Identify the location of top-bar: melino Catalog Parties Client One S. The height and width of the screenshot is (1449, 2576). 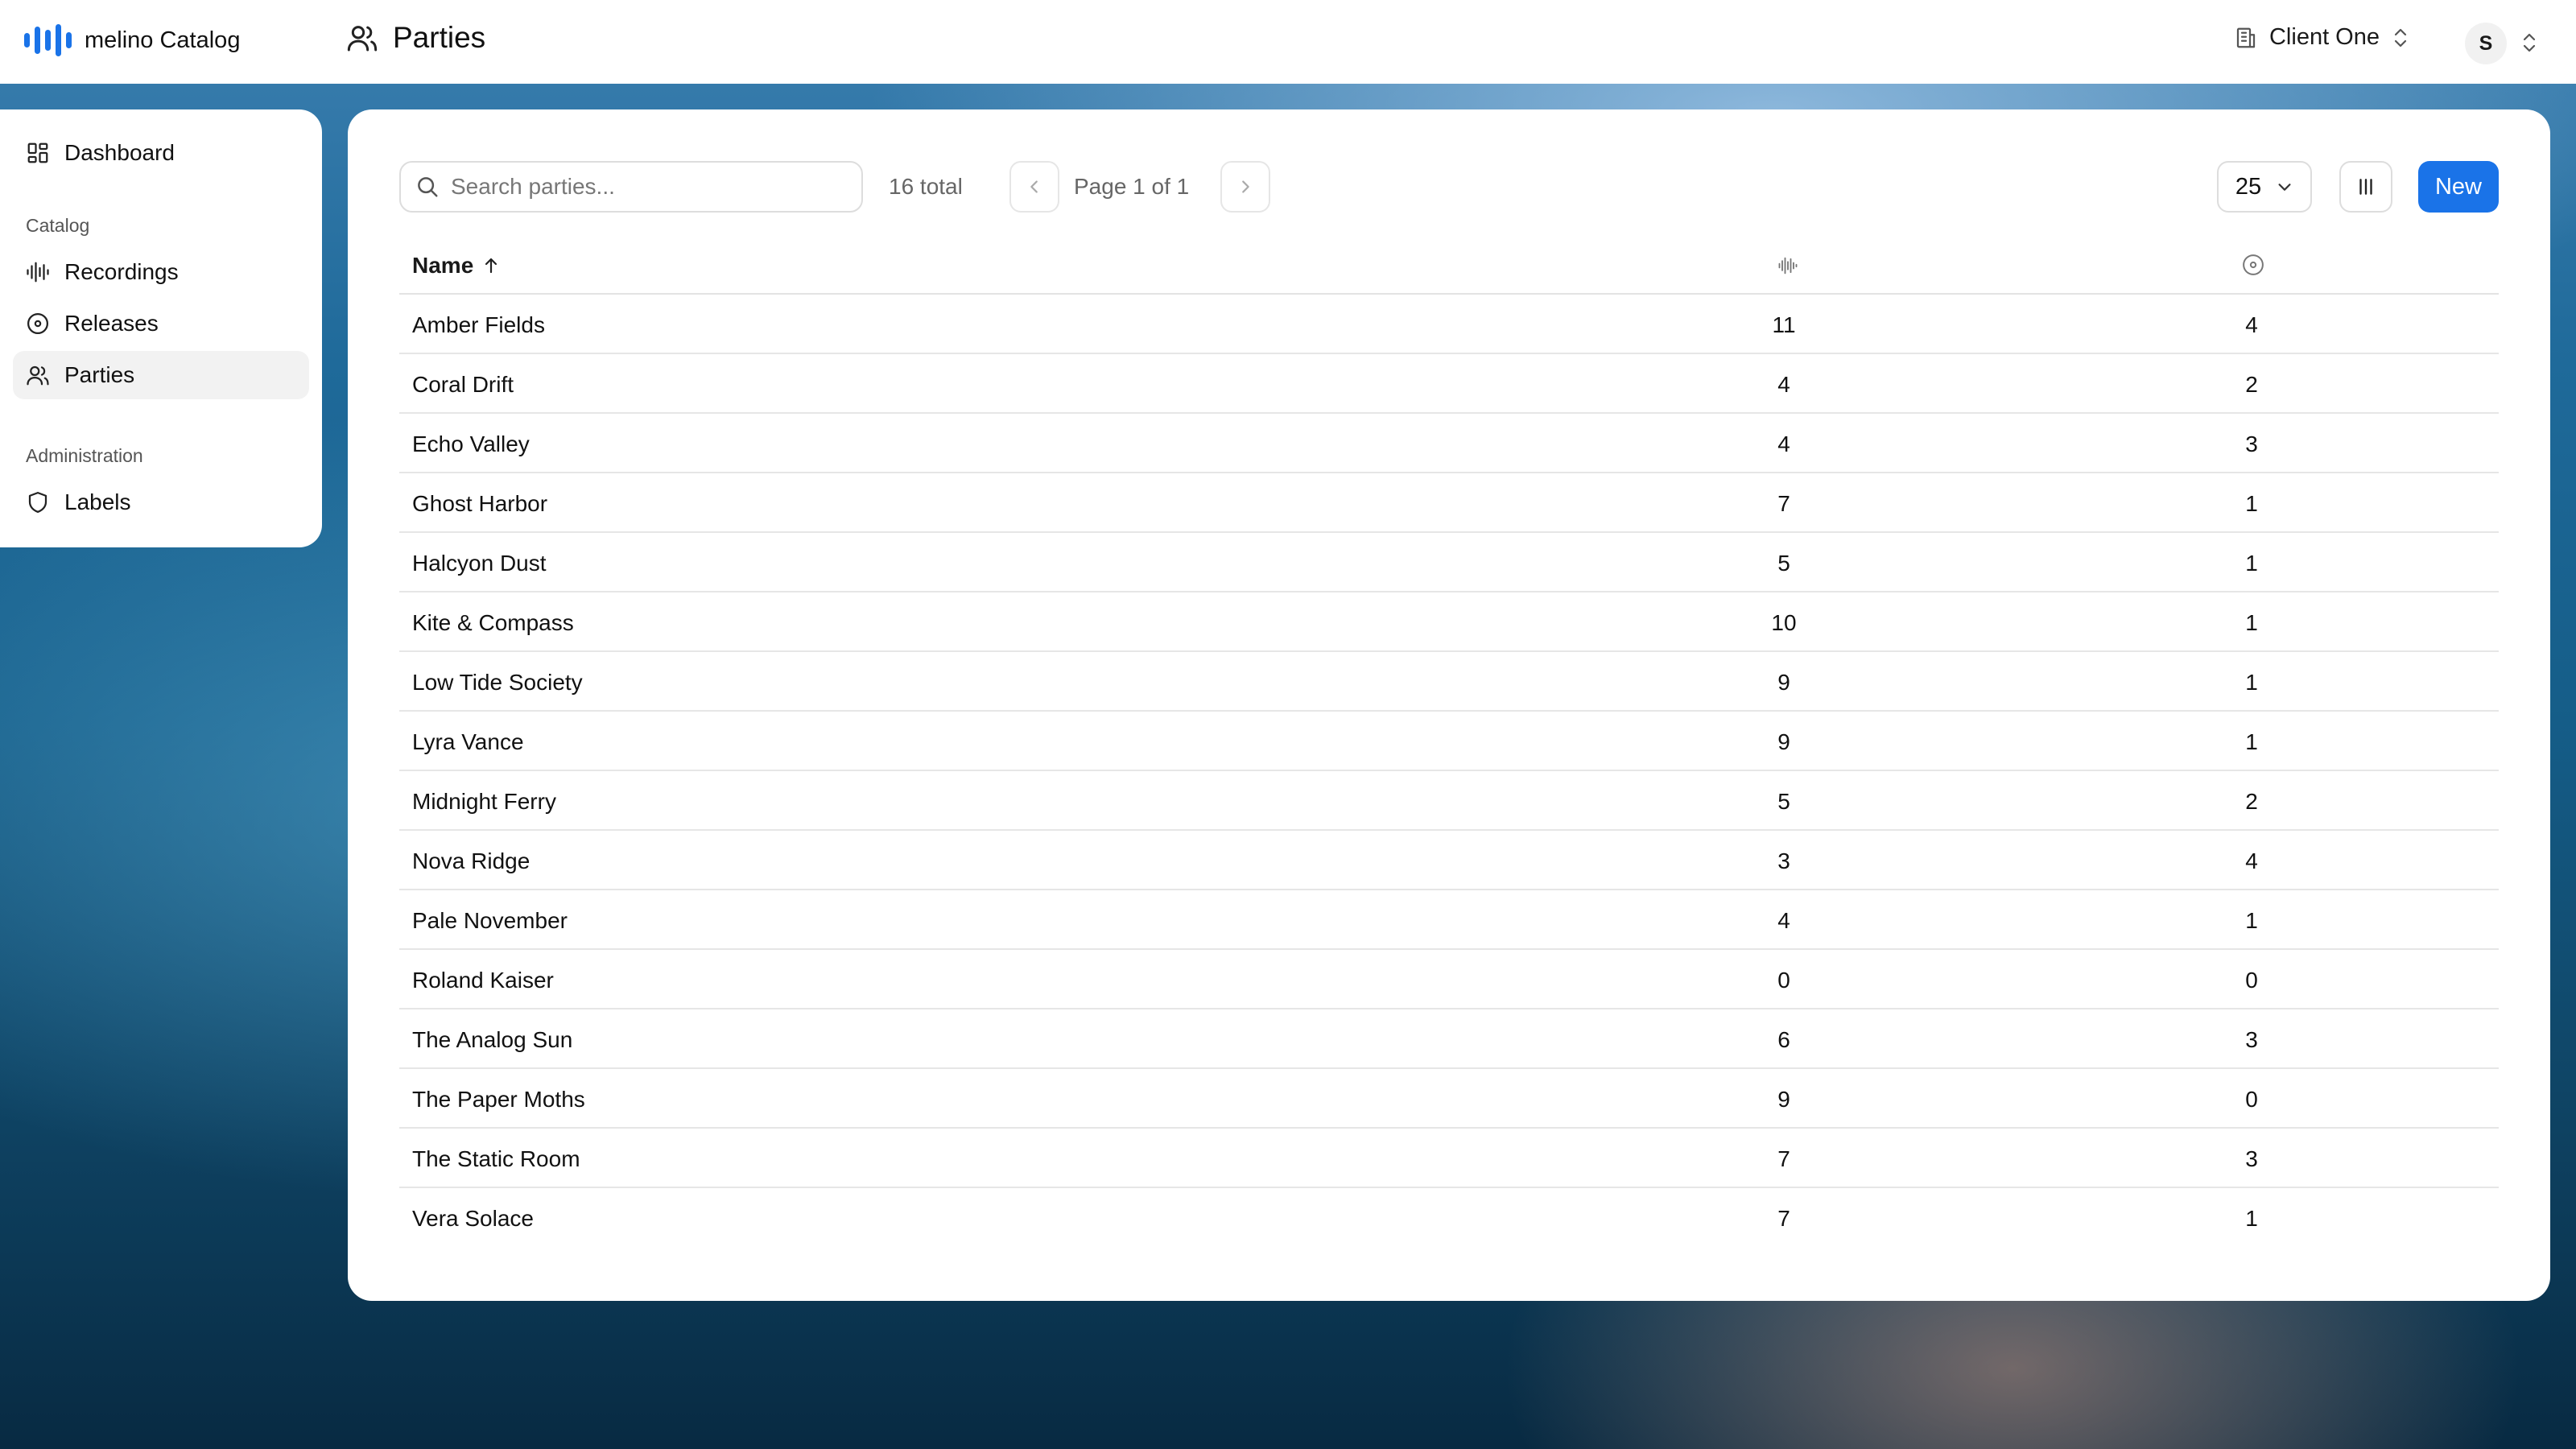
(1288, 42).